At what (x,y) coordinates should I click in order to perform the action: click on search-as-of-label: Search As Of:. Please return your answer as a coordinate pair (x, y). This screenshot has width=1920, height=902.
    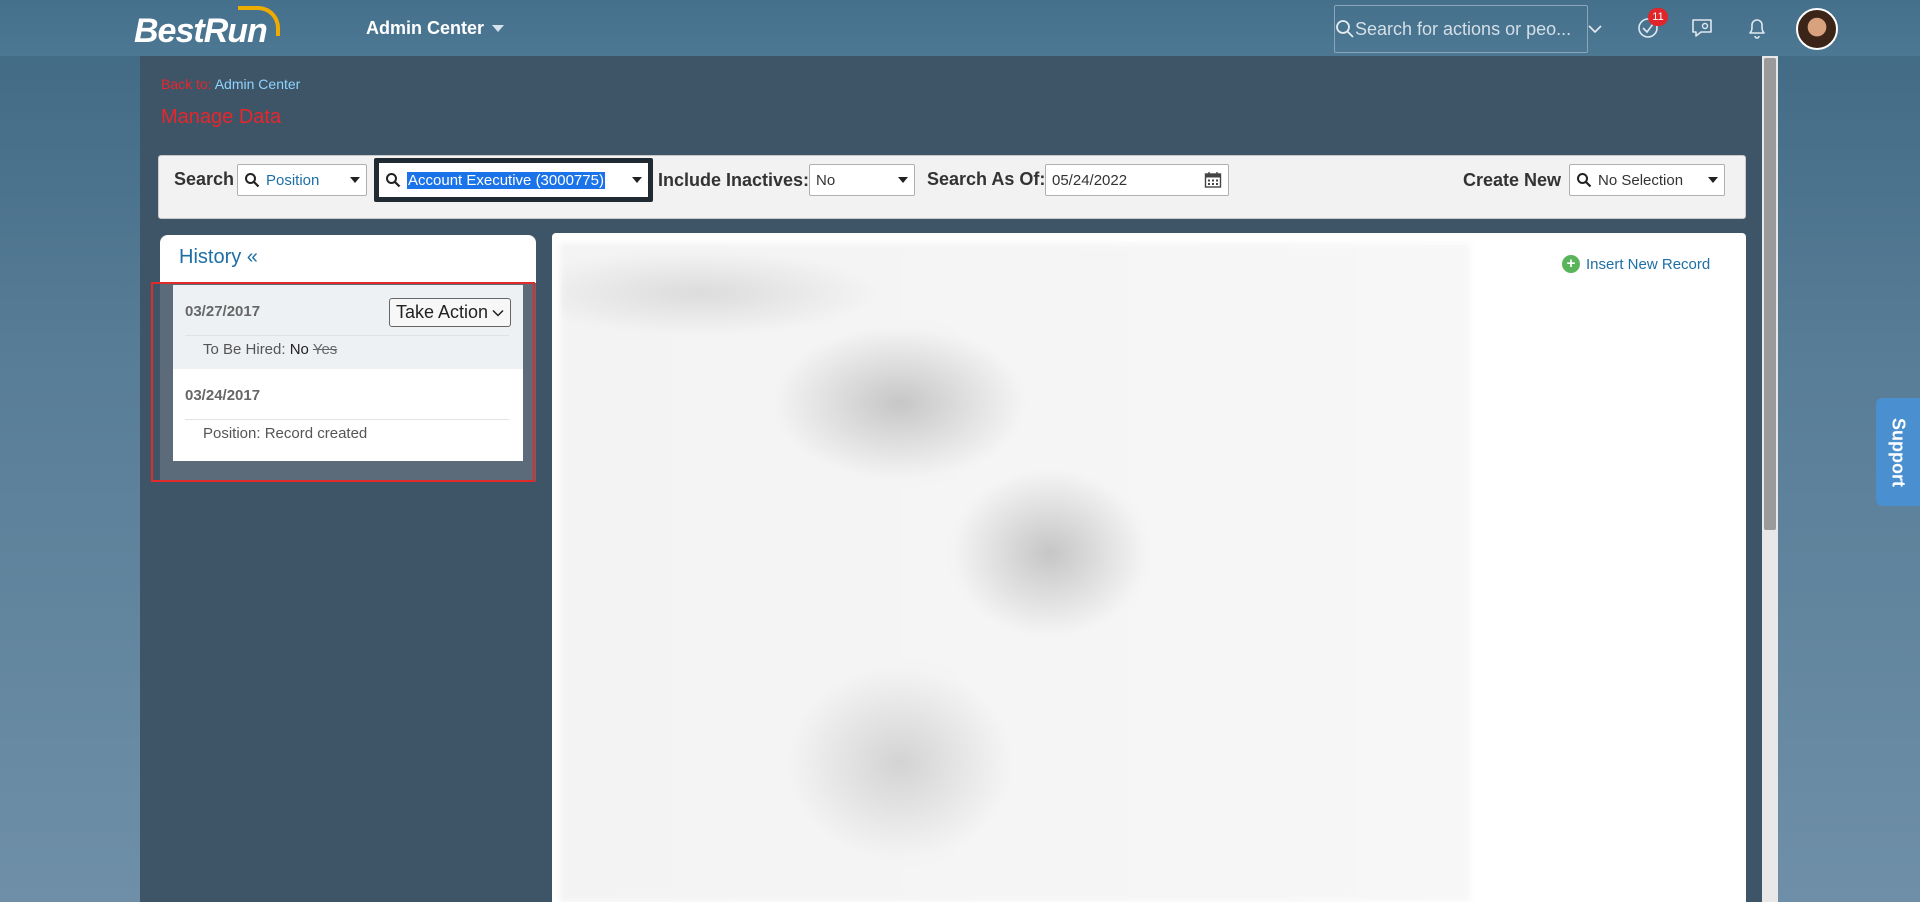
    Looking at the image, I should click on (986, 179).